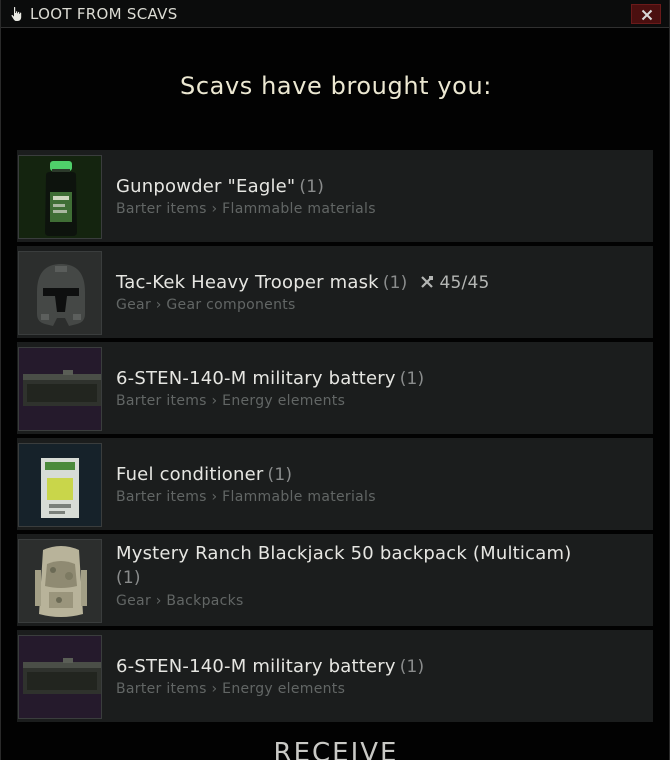 This screenshot has height=760, width=670. Describe the element at coordinates (17, 14) in the screenshot. I see `hand-pointer-icon` at that location.